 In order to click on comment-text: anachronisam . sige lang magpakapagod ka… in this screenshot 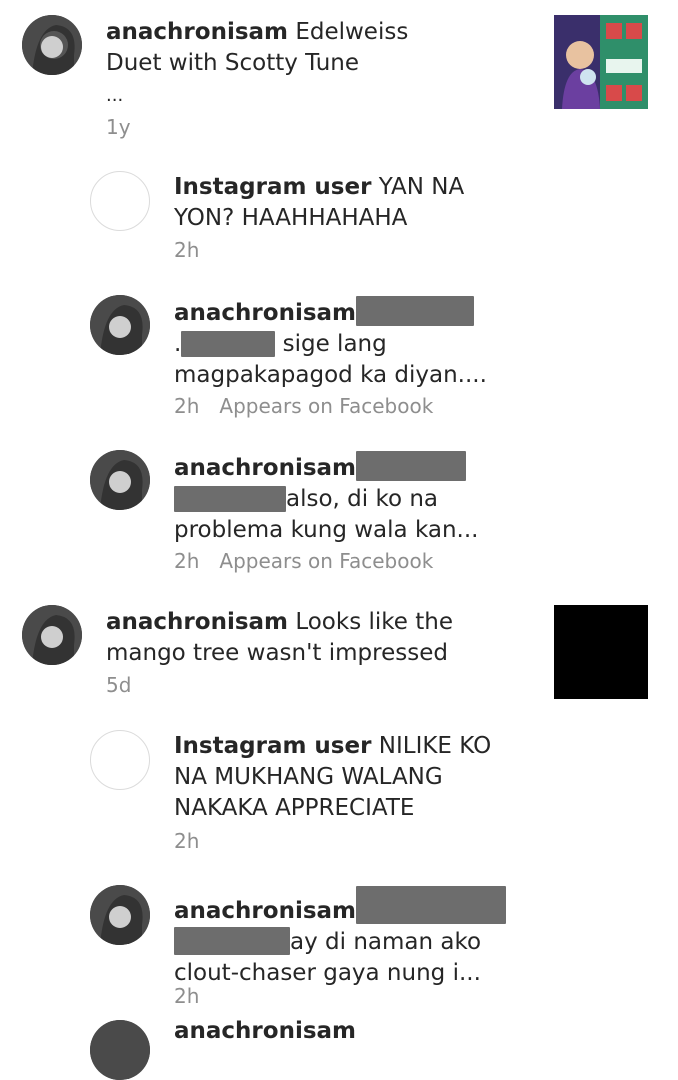, I will do `click(384, 343)`.